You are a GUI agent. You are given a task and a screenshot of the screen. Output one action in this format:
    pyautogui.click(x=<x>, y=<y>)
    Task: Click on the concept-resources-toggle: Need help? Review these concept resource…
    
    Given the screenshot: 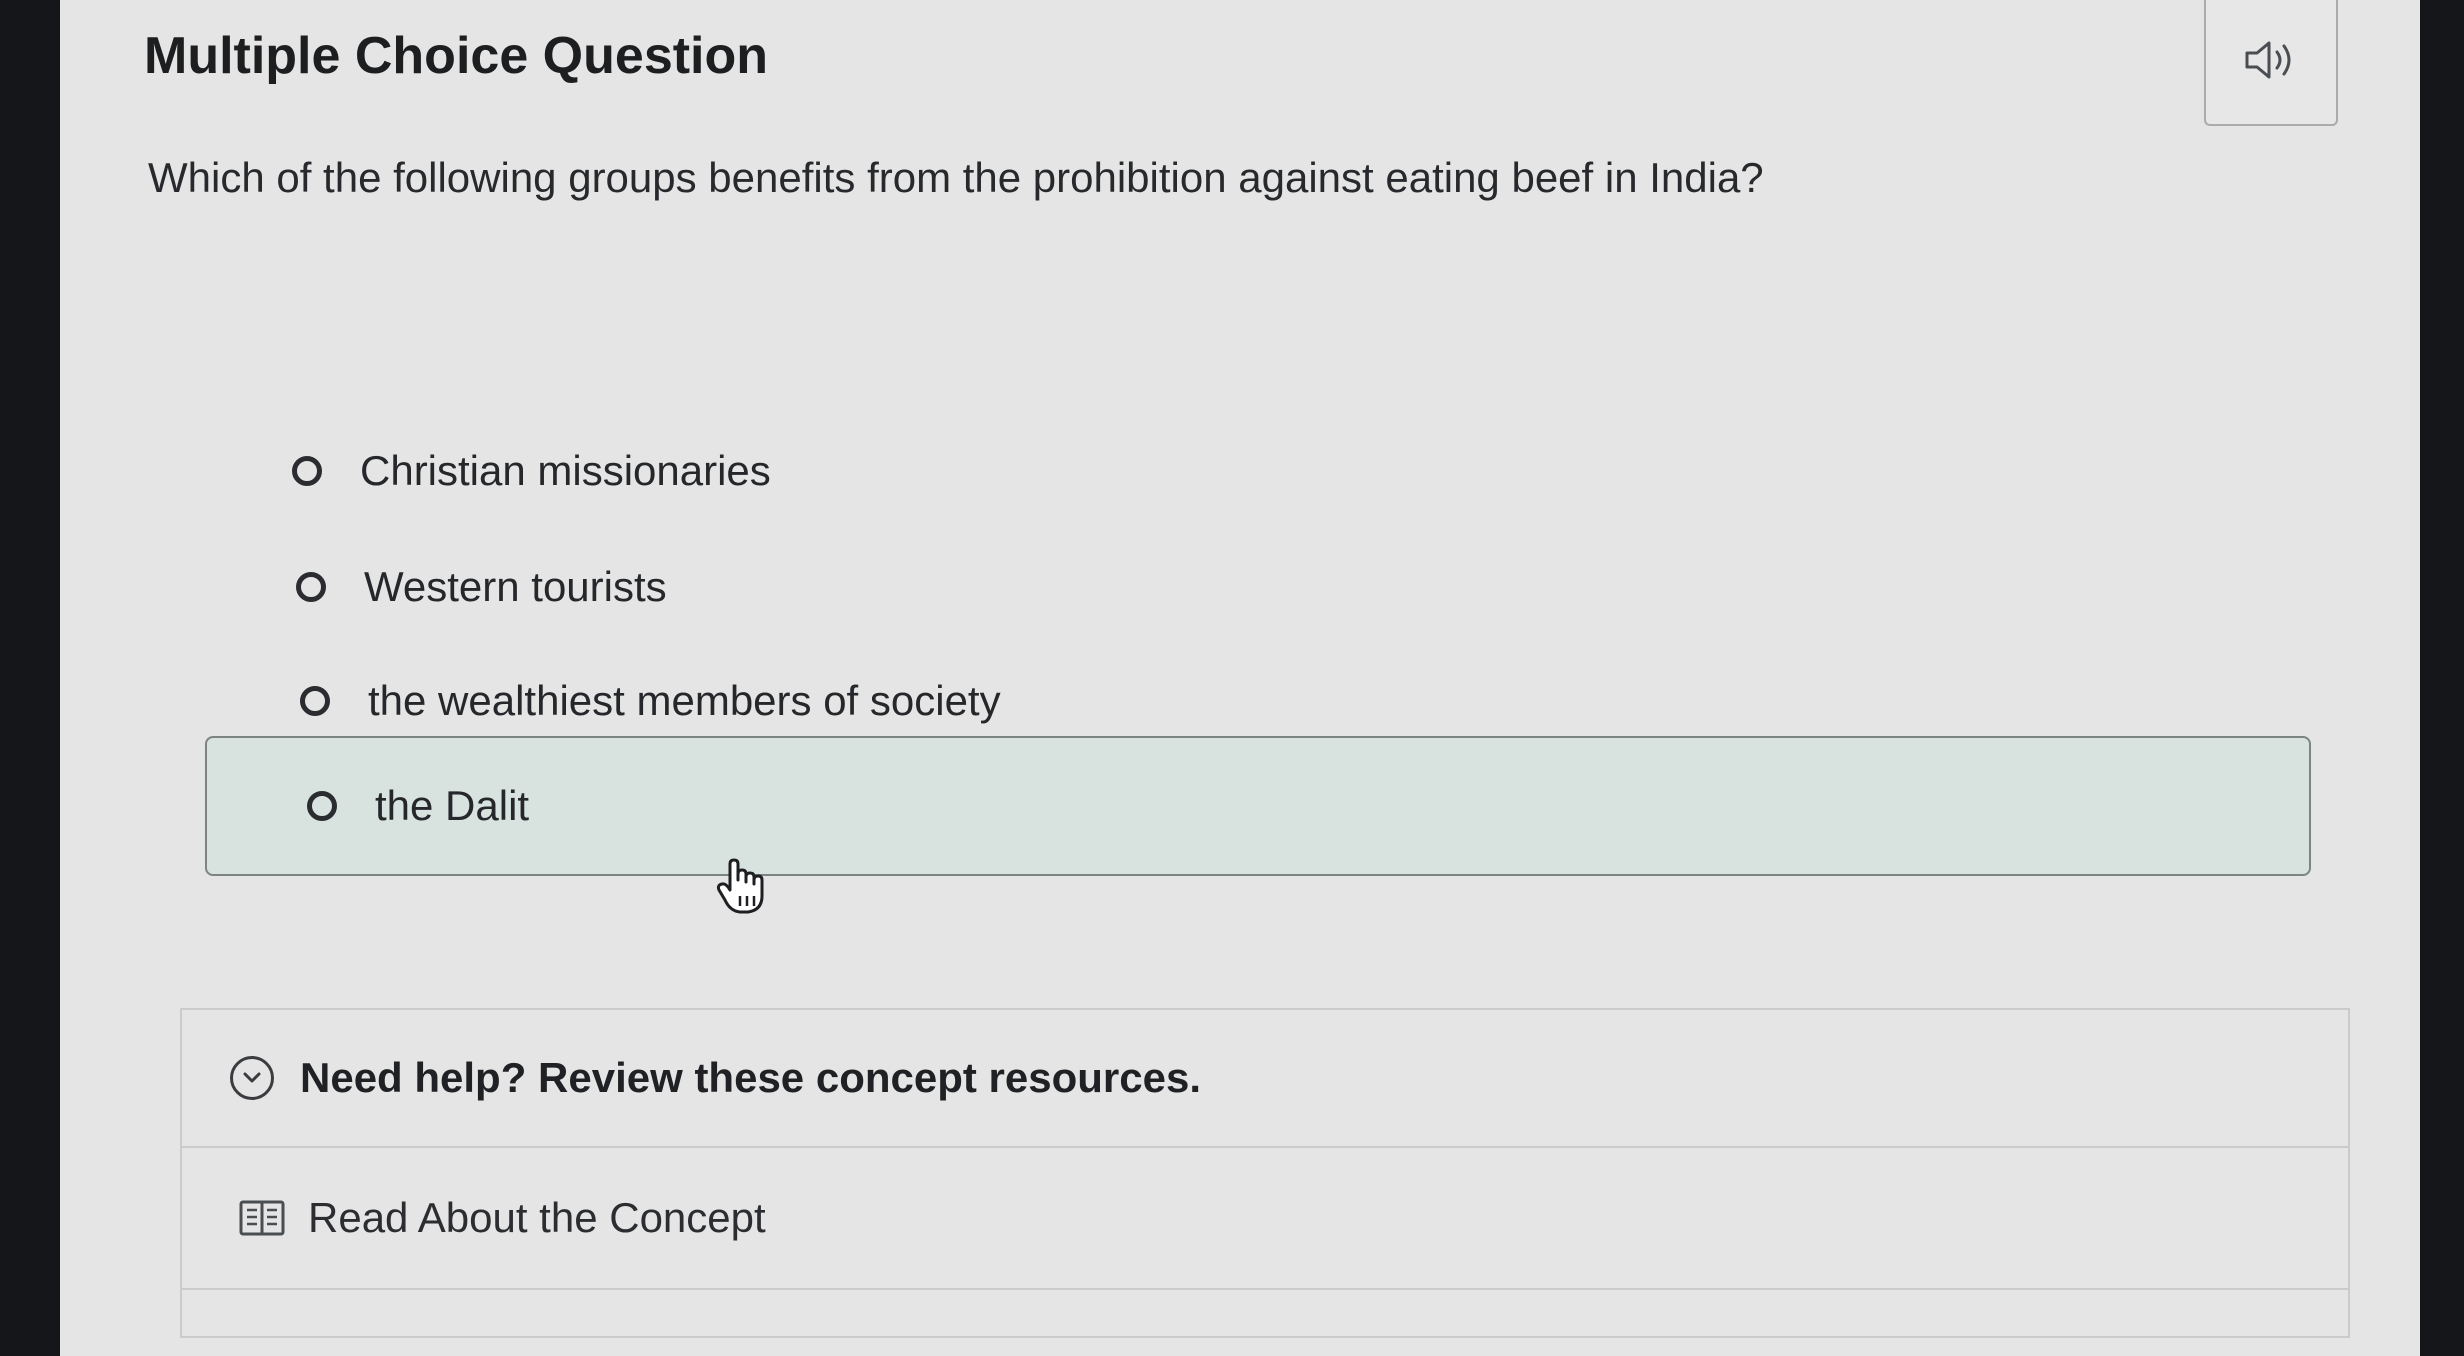 What is the action you would take?
    pyautogui.click(x=1265, y=1079)
    